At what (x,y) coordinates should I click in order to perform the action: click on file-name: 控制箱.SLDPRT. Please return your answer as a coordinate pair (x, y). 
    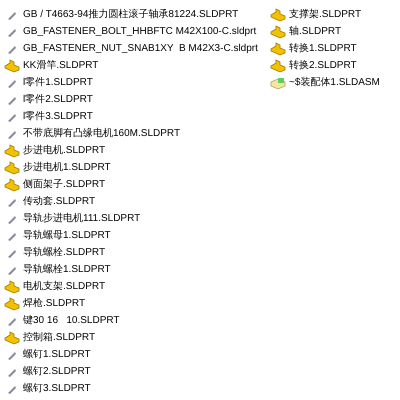
    Looking at the image, I should click on (59, 337).